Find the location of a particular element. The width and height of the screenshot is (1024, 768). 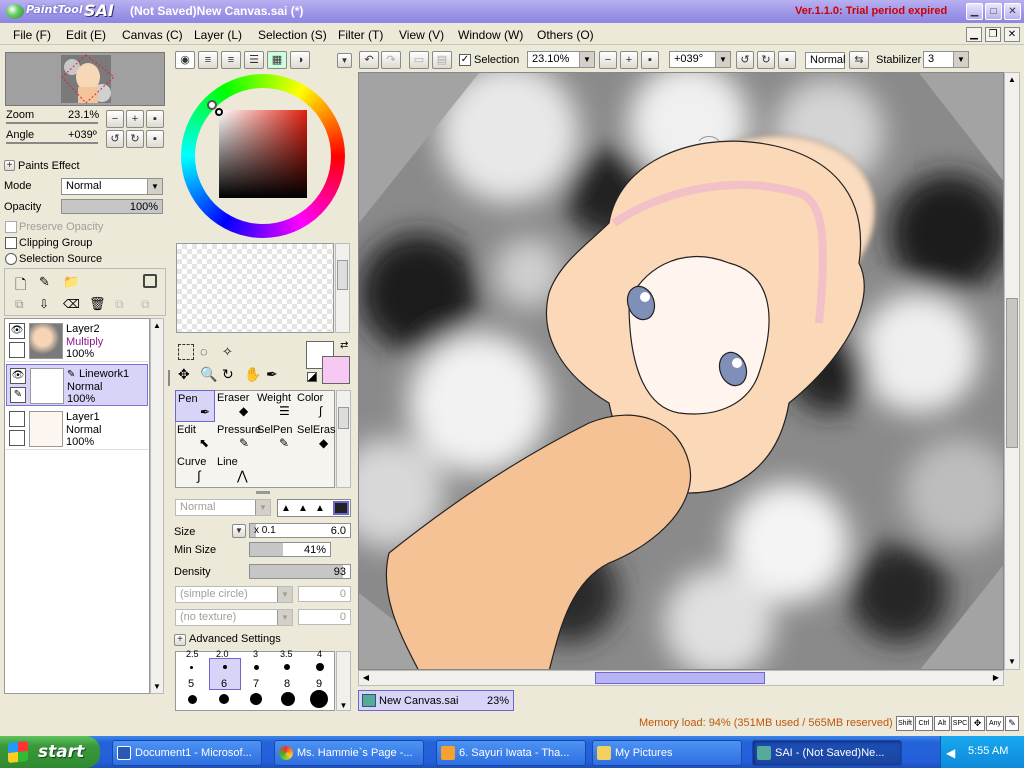

stabilizer-select: 3 ▼ is located at coordinates (946, 59).